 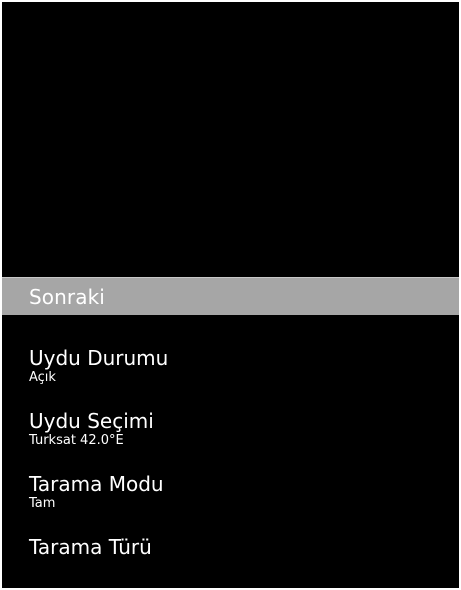 I want to click on setting-value: Turksat 42.0°E, so click(x=76, y=440).